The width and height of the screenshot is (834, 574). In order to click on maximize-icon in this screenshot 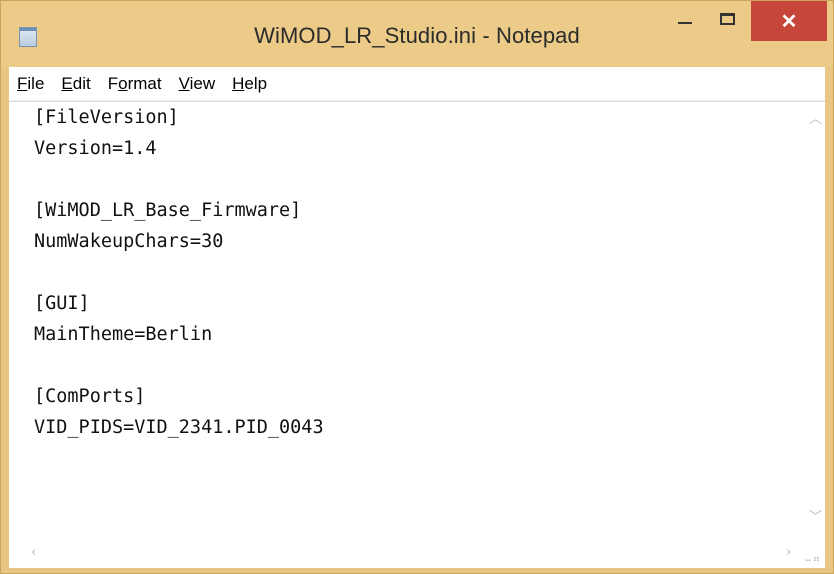, I will do `click(727, 19)`.